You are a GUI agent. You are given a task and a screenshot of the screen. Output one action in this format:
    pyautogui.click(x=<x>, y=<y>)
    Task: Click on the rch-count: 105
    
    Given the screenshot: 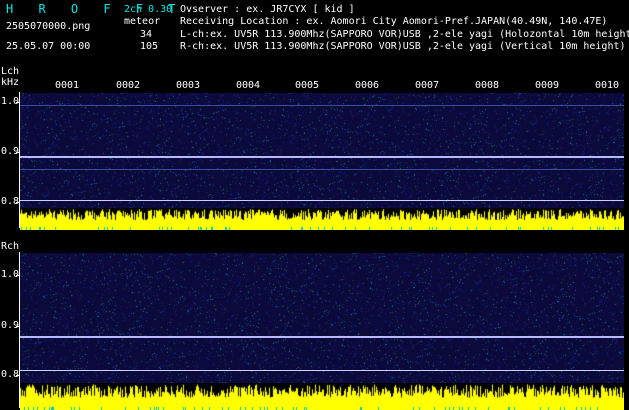 What is the action you would take?
    pyautogui.click(x=149, y=46)
    